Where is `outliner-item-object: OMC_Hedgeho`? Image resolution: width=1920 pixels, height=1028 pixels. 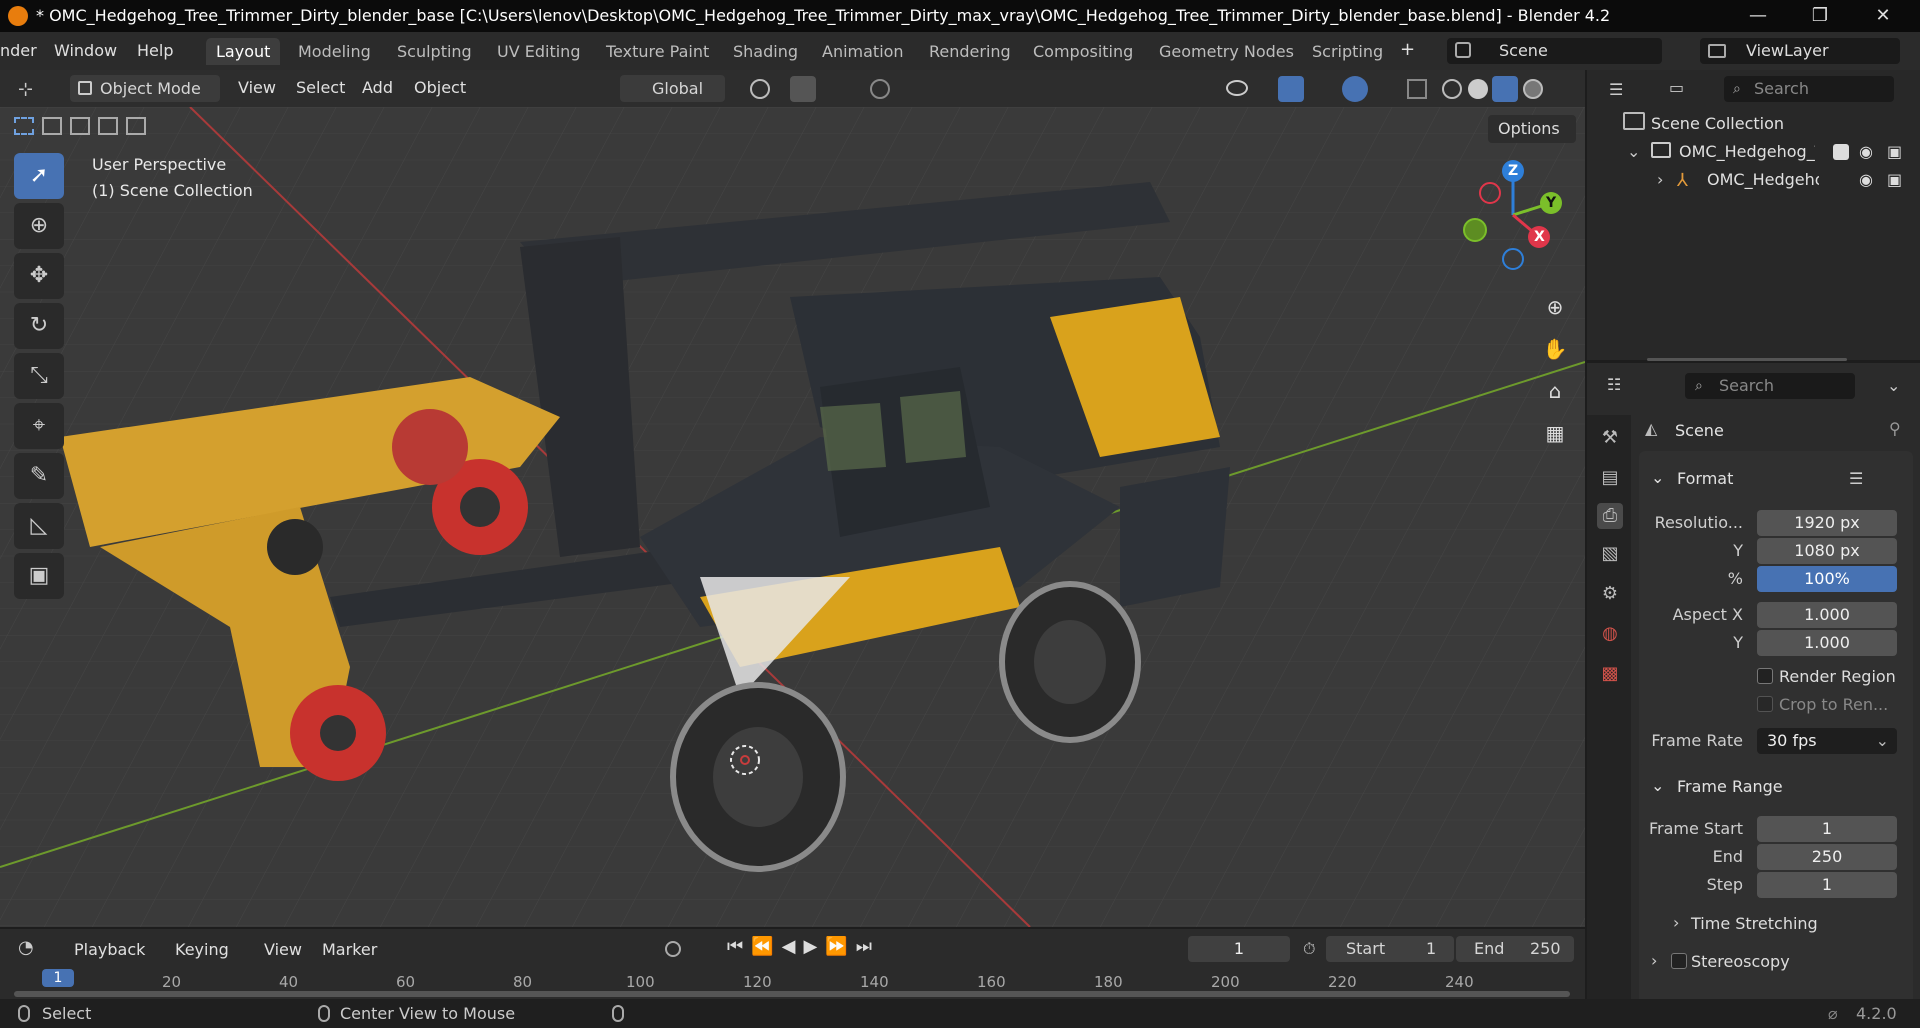
outliner-item-object: OMC_Hedgeho is located at coordinates (1763, 179).